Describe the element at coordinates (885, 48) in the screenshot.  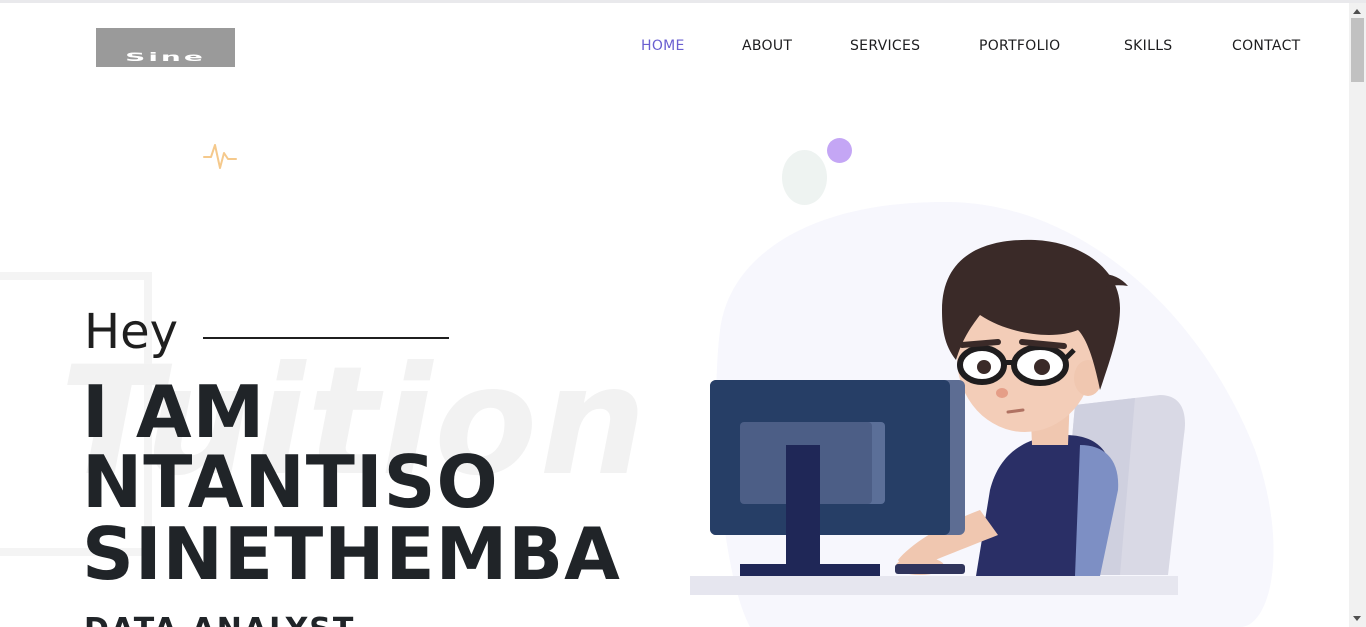
I see `nav-services: SERVICES` at that location.